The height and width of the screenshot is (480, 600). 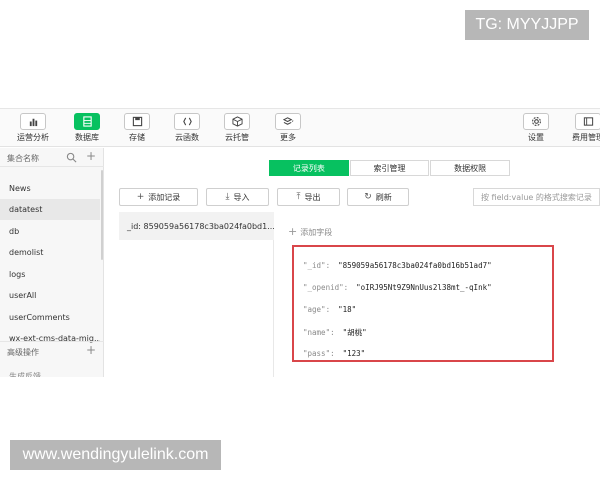 I want to click on cloud-functions-tool: 云函数, so click(x=187, y=129).